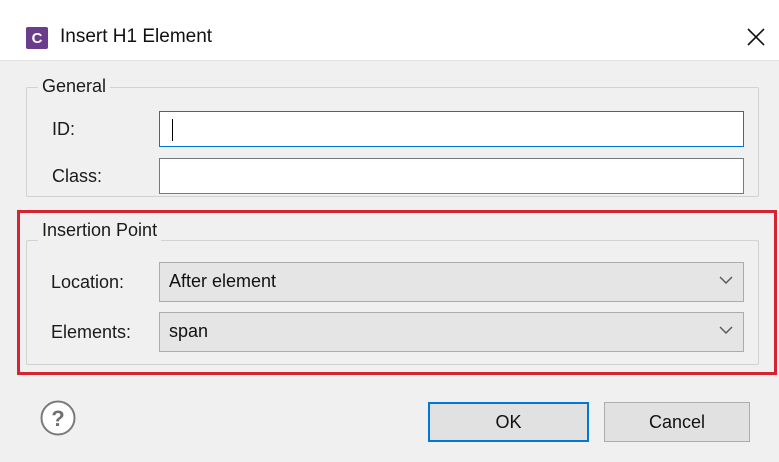 The image size is (779, 462). What do you see at coordinates (451, 176) in the screenshot?
I see `class-field` at bounding box center [451, 176].